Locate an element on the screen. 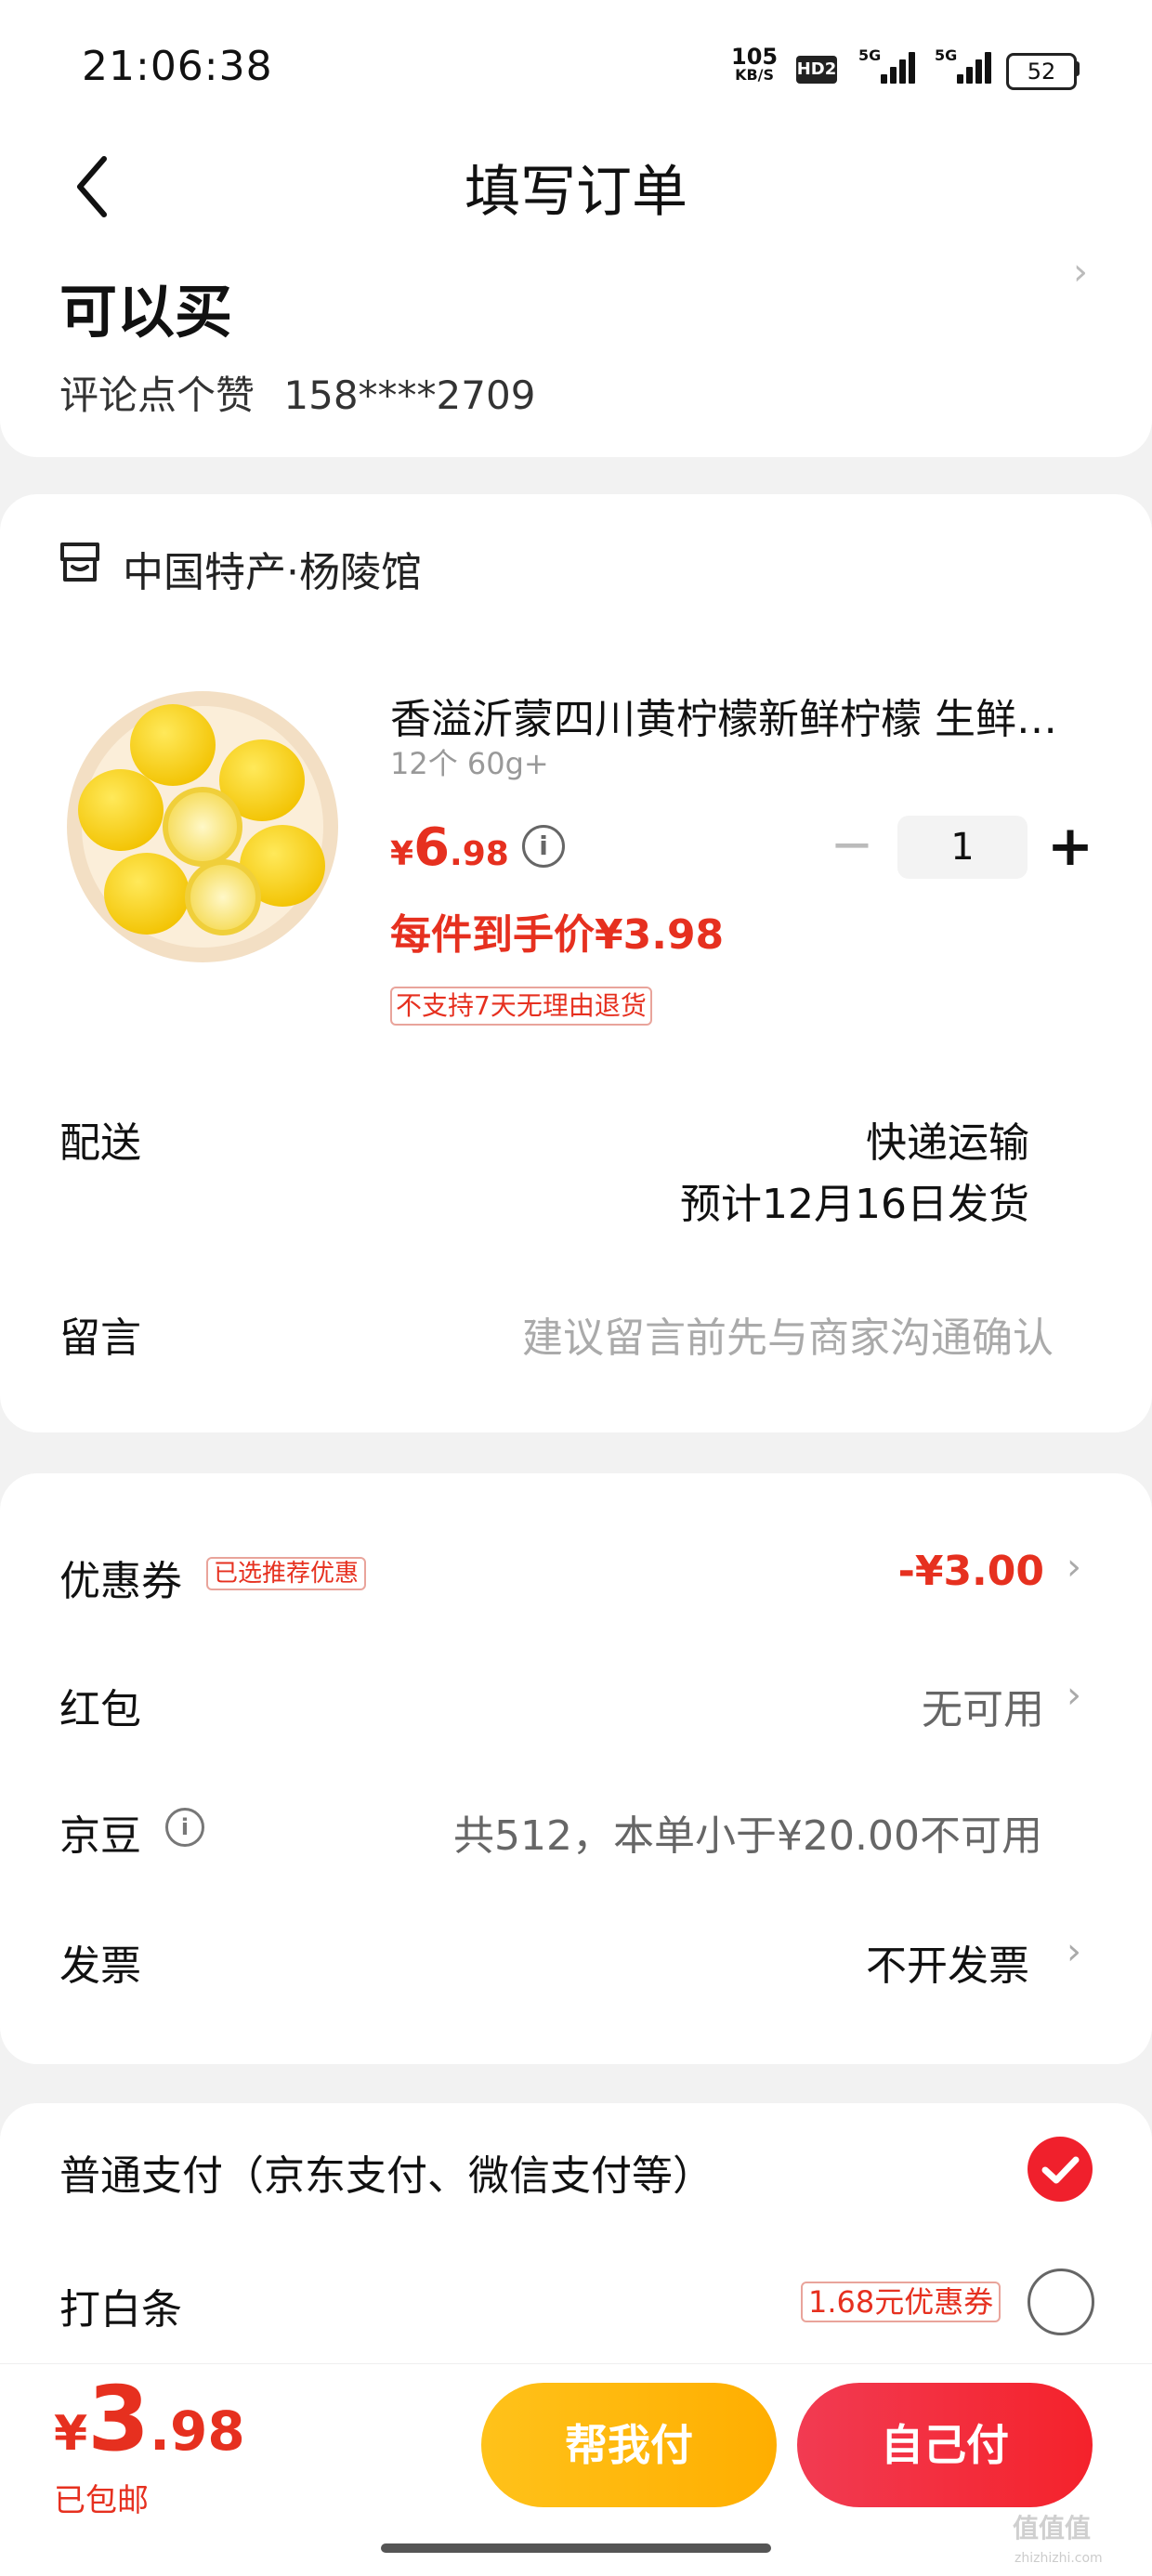 Image resolution: width=1152 pixels, height=2576 pixels. home-indicator is located at coordinates (576, 2548).